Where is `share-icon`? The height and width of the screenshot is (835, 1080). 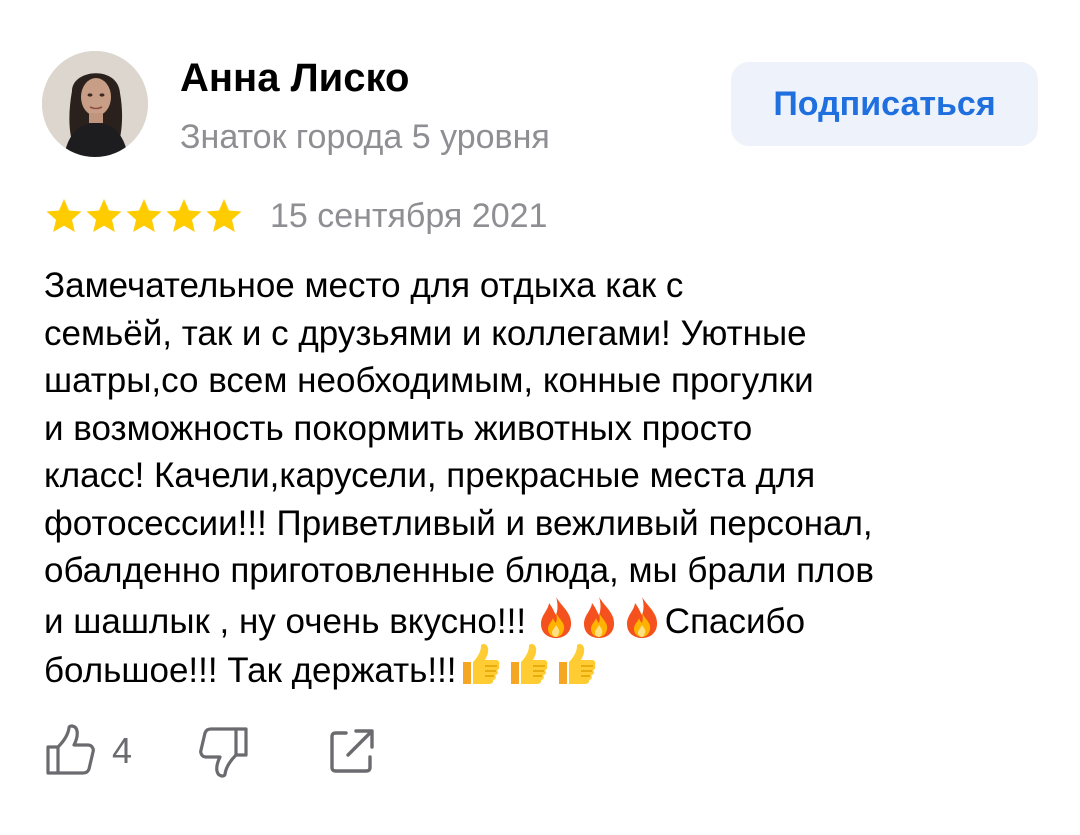 share-icon is located at coordinates (352, 751).